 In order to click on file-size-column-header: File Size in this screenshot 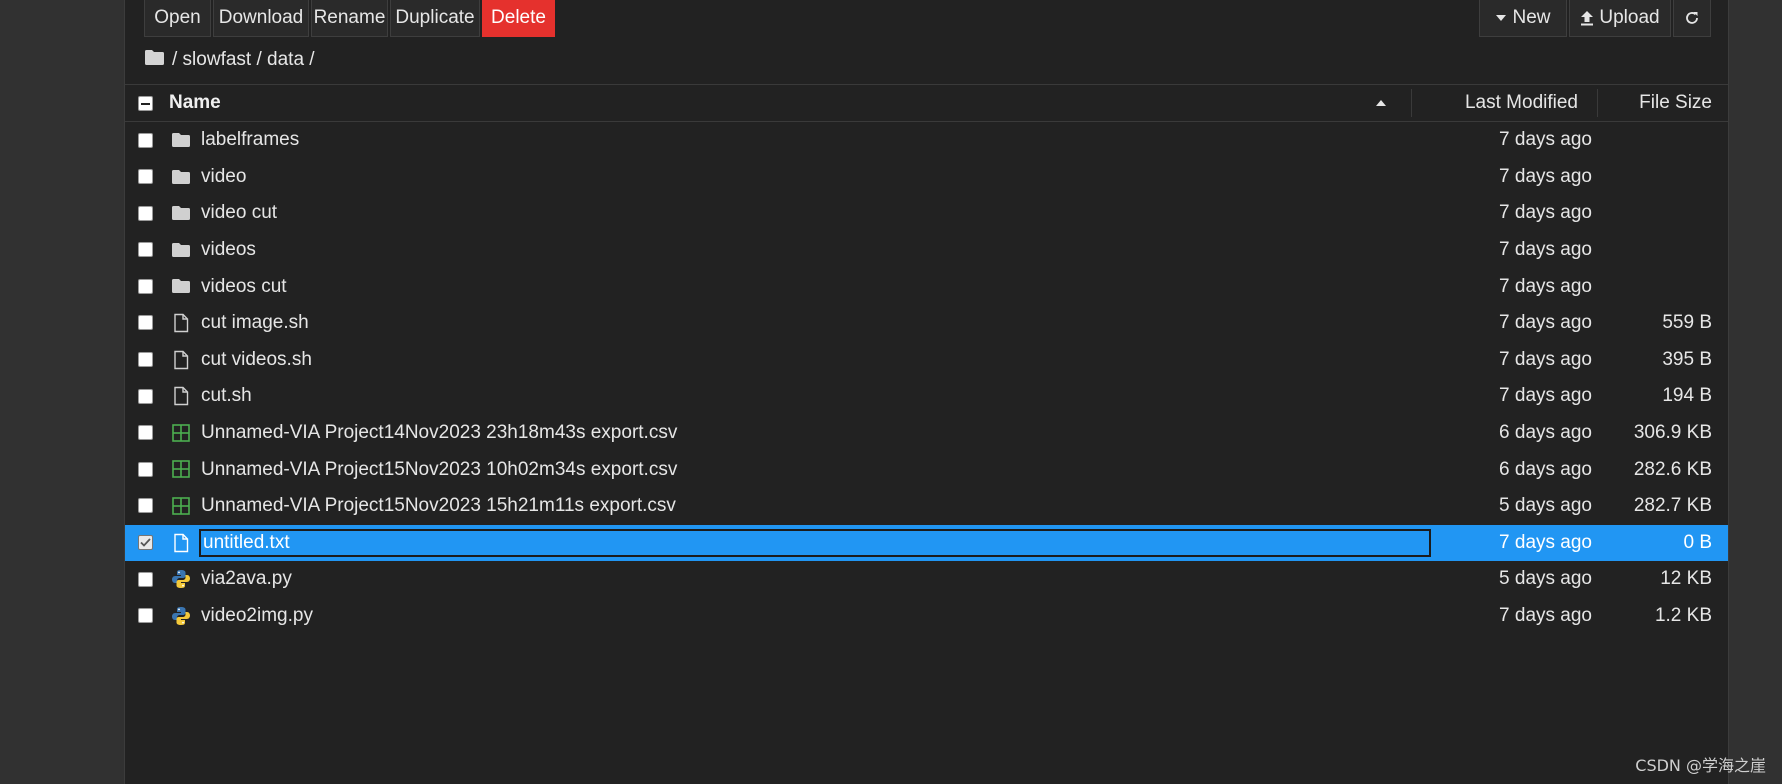, I will do `click(1675, 103)`.